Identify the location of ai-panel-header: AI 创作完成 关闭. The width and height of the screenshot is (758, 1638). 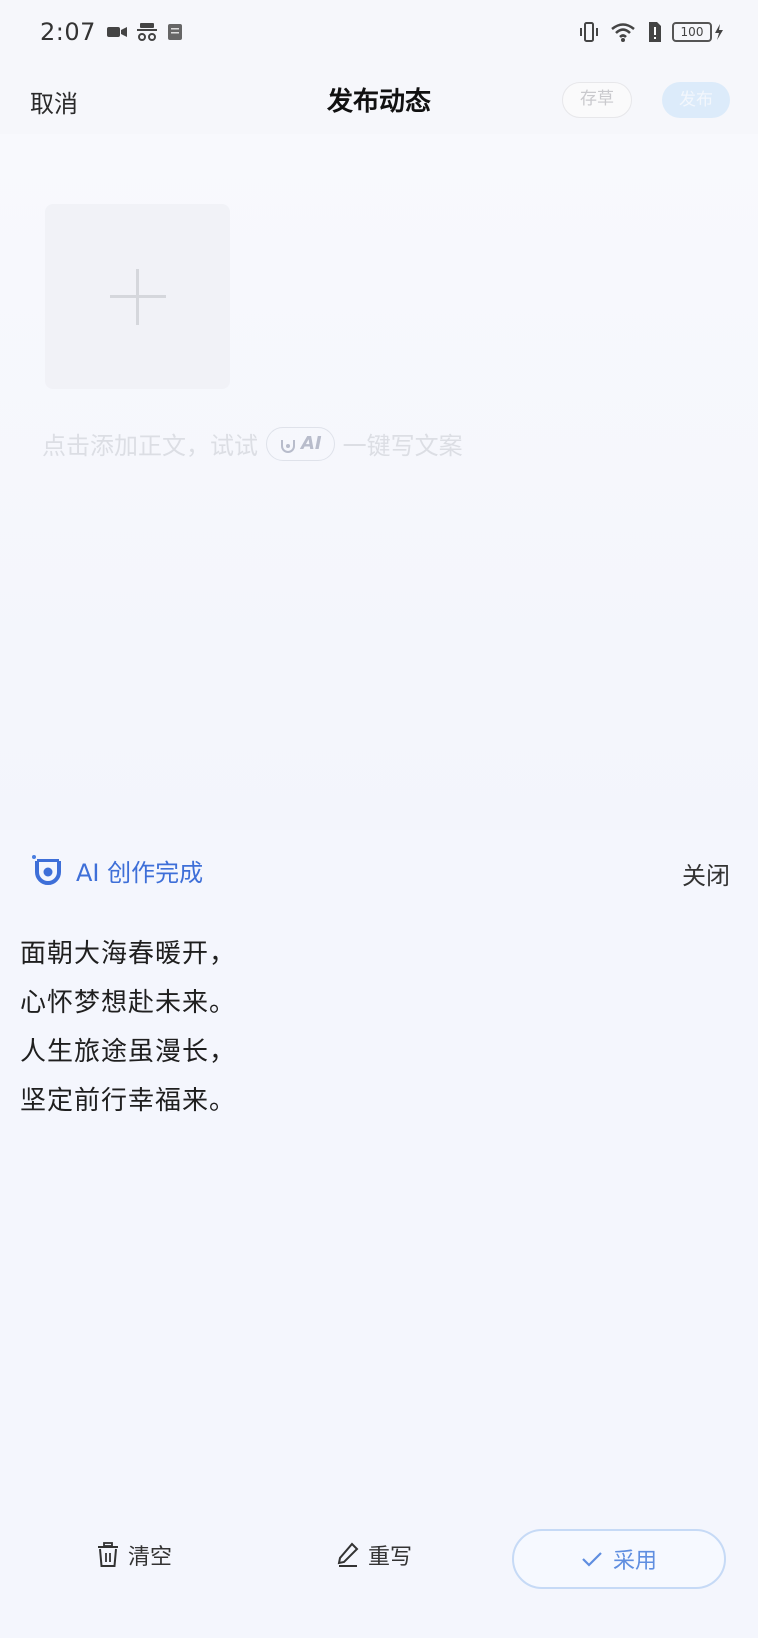
(379, 870).